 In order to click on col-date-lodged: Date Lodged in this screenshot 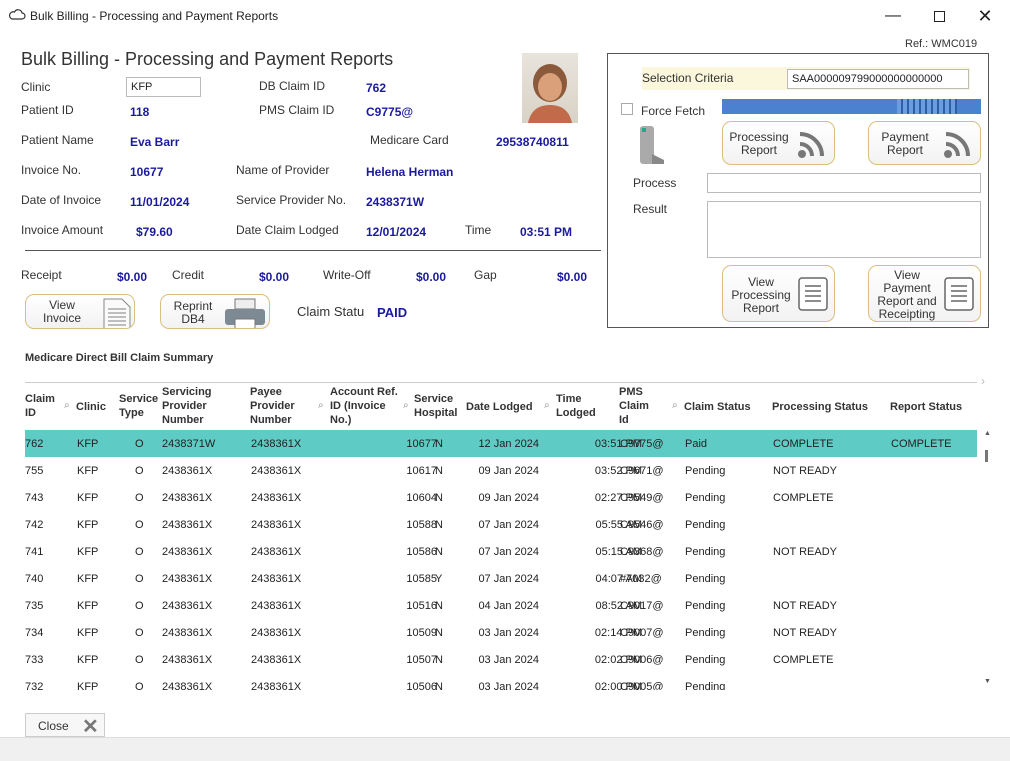, I will do `click(499, 407)`.